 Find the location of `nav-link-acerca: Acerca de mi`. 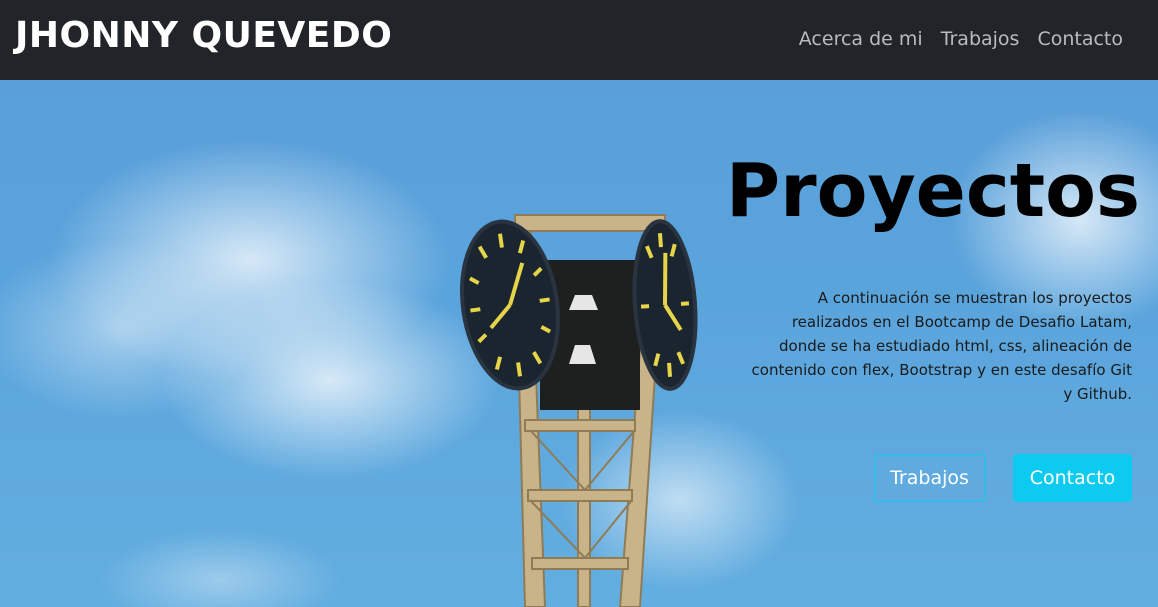

nav-link-acerca: Acerca de mi is located at coordinates (861, 39).